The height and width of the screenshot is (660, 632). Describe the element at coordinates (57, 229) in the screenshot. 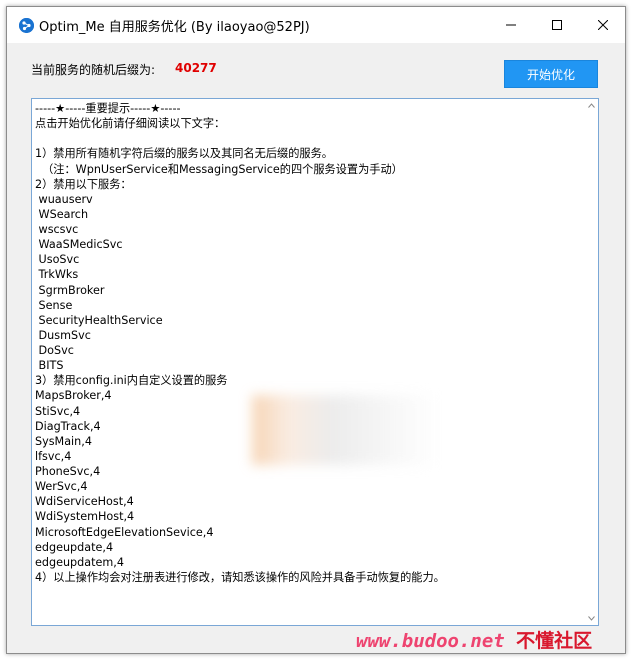

I see `text-line: wscsvc` at that location.